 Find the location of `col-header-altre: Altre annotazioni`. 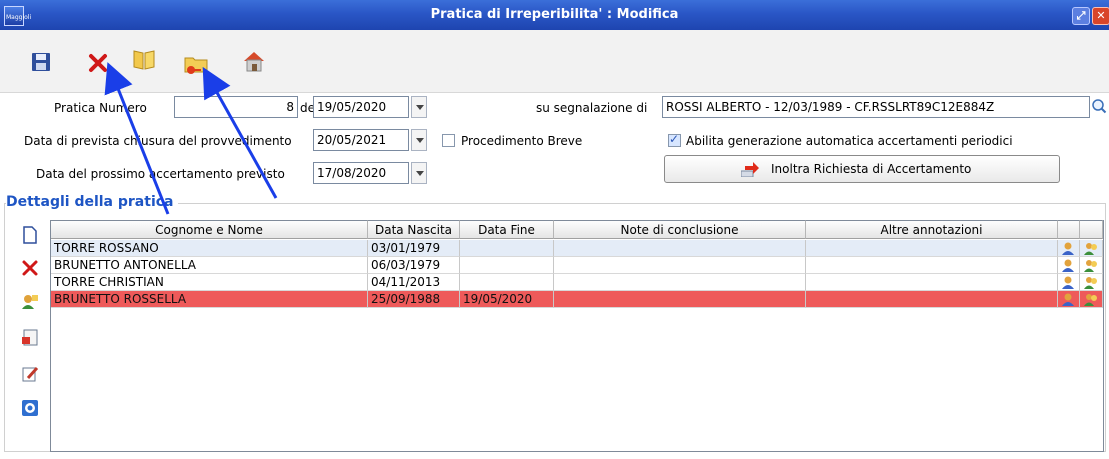

col-header-altre: Altre annotazioni is located at coordinates (932, 229).